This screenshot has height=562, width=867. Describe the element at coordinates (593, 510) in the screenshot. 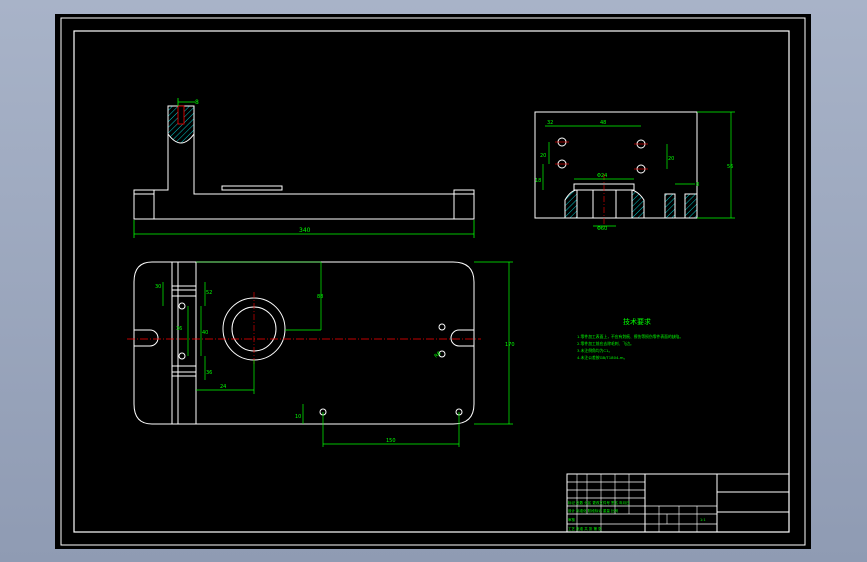

I see `title-block-row-2: 设计 标准化 阶段标记 重量 比例` at that location.